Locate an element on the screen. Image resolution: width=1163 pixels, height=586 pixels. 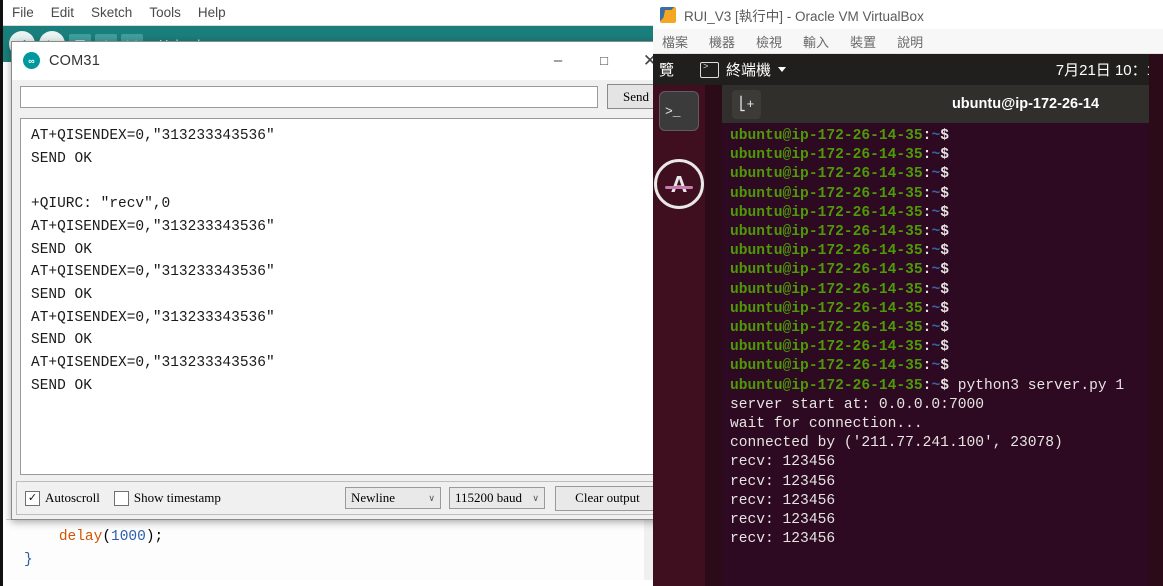
vbox-menu-view: 檢視 is located at coordinates (769, 41).